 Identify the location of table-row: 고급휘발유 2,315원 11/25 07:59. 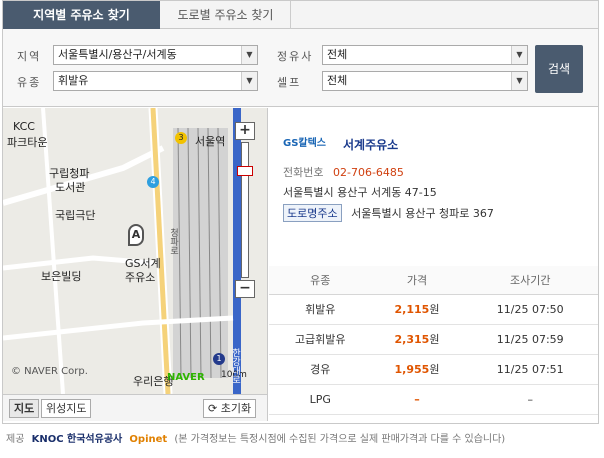
(433, 339).